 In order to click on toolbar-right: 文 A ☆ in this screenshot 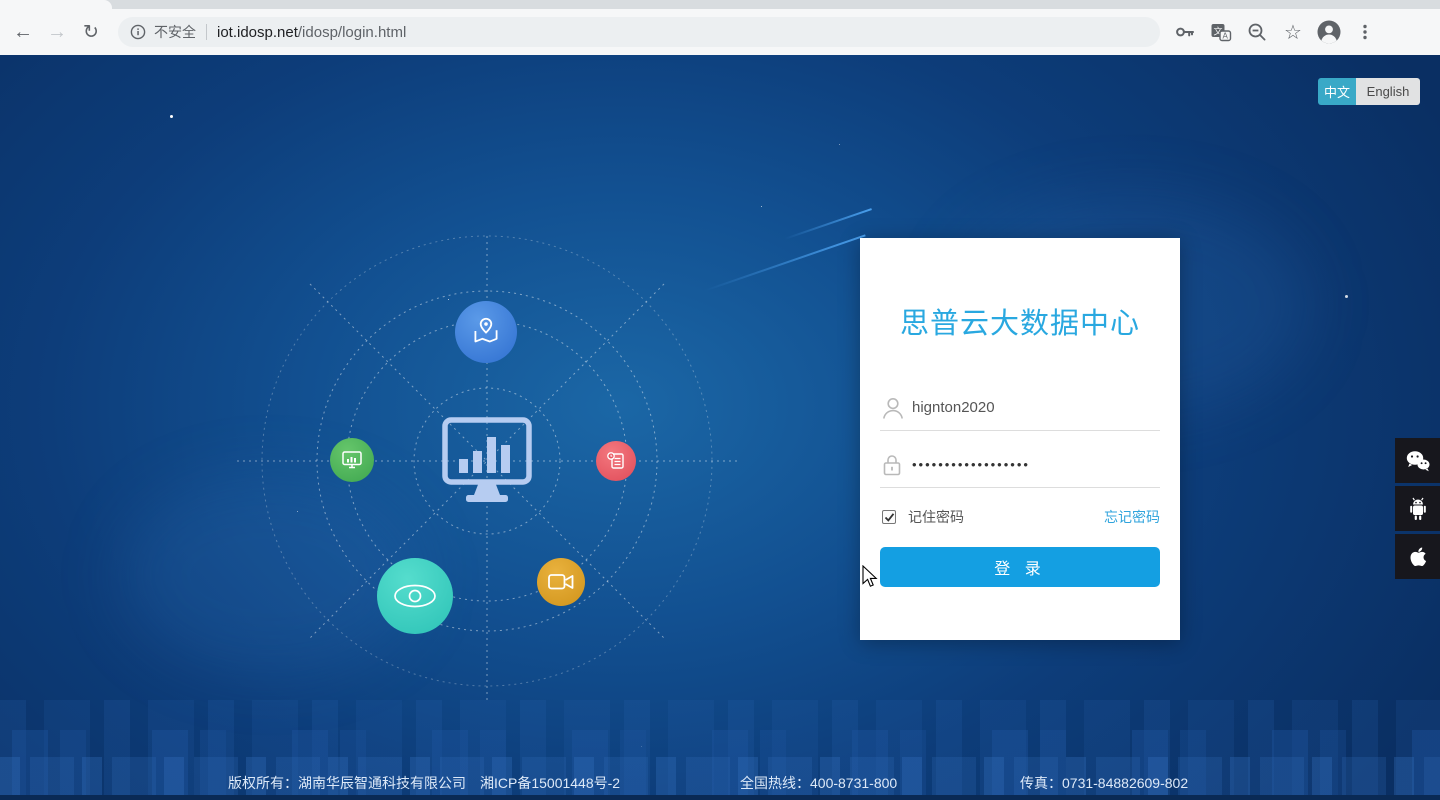, I will do `click(1275, 32)`.